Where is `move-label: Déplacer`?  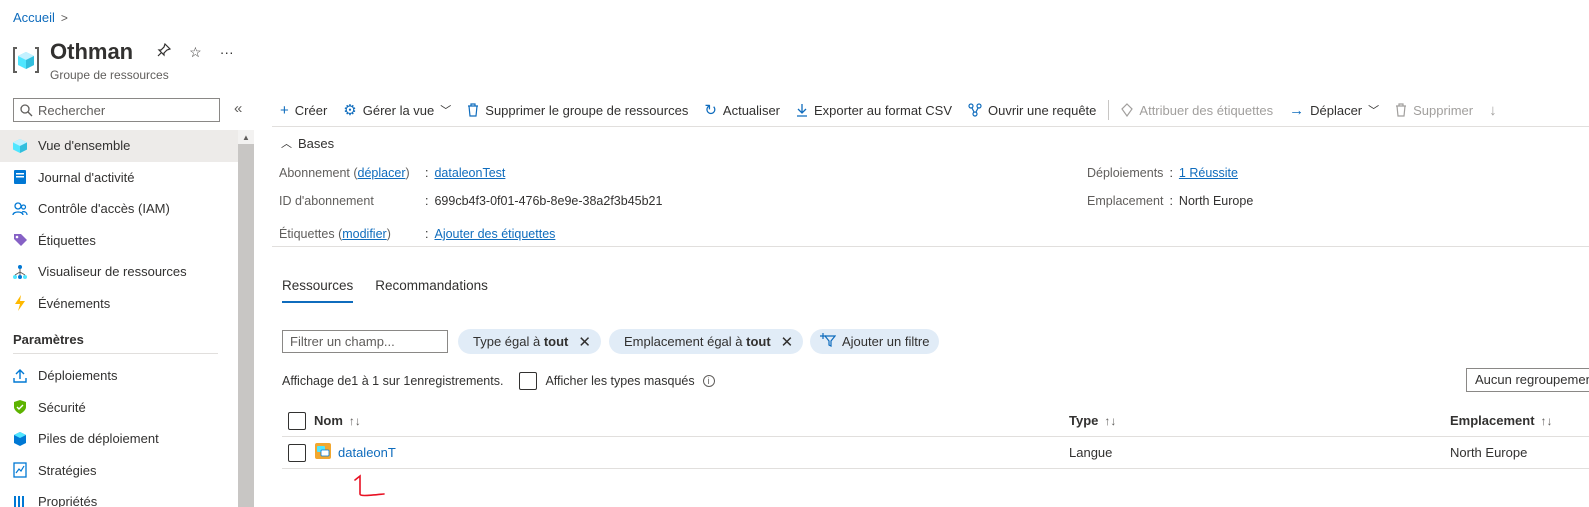
move-label: Déplacer is located at coordinates (1336, 110).